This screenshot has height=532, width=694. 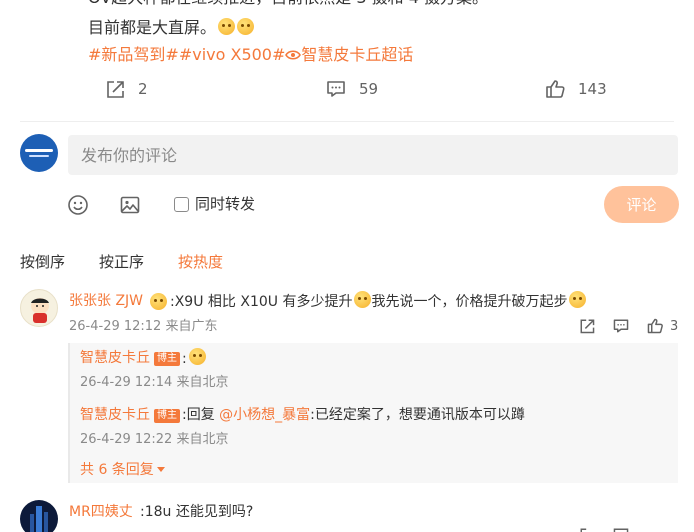 What do you see at coordinates (154, 439) in the screenshot?
I see `reply-meta: 26-4-29 12:22 来自北京` at bounding box center [154, 439].